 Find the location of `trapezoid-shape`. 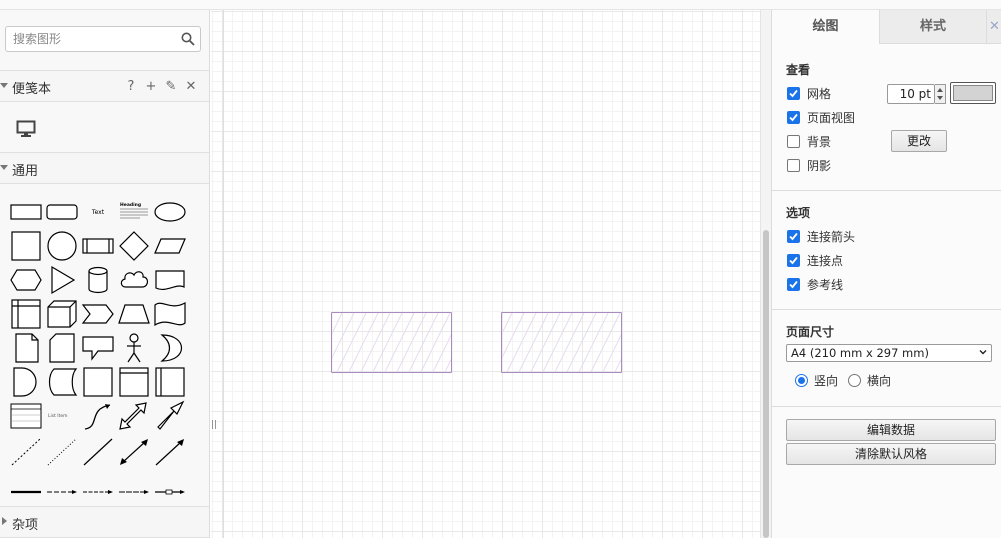

trapezoid-shape is located at coordinates (134, 314).